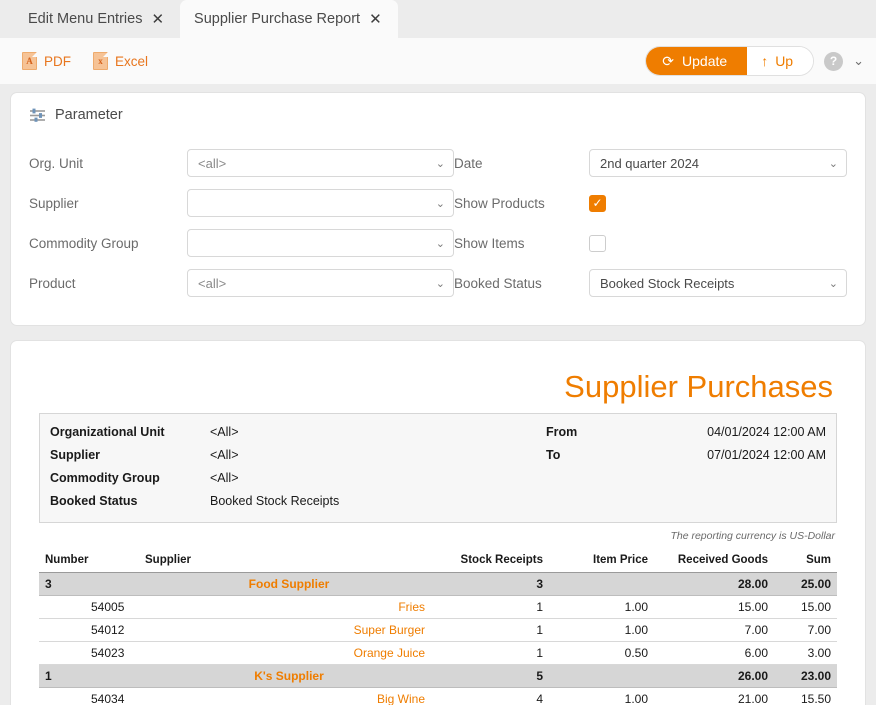  I want to click on cell-sum: 7.00, so click(805, 630).